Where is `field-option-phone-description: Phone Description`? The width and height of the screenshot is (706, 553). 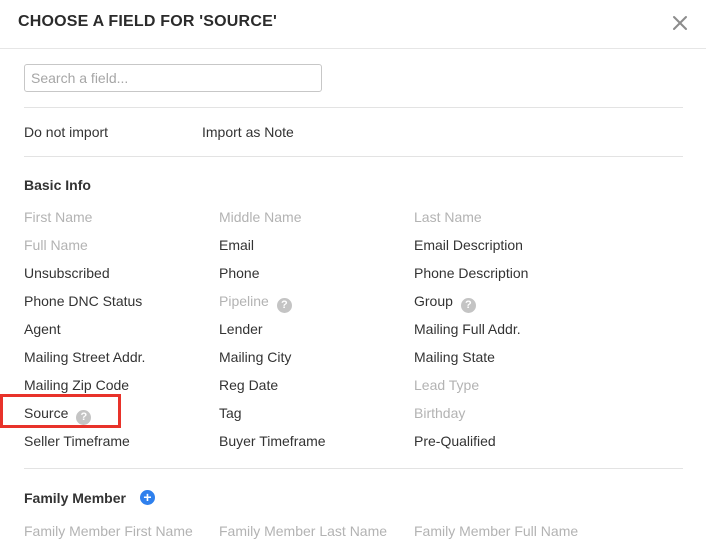 field-option-phone-description: Phone Description is located at coordinates (471, 273).